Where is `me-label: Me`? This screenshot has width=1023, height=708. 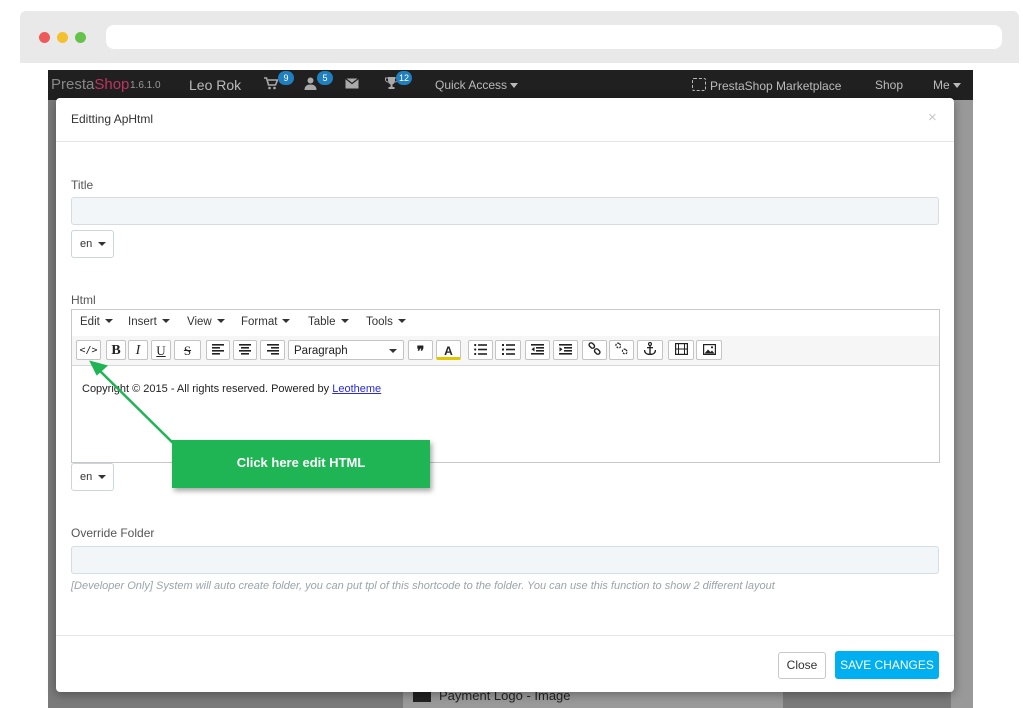
me-label: Me is located at coordinates (941, 85).